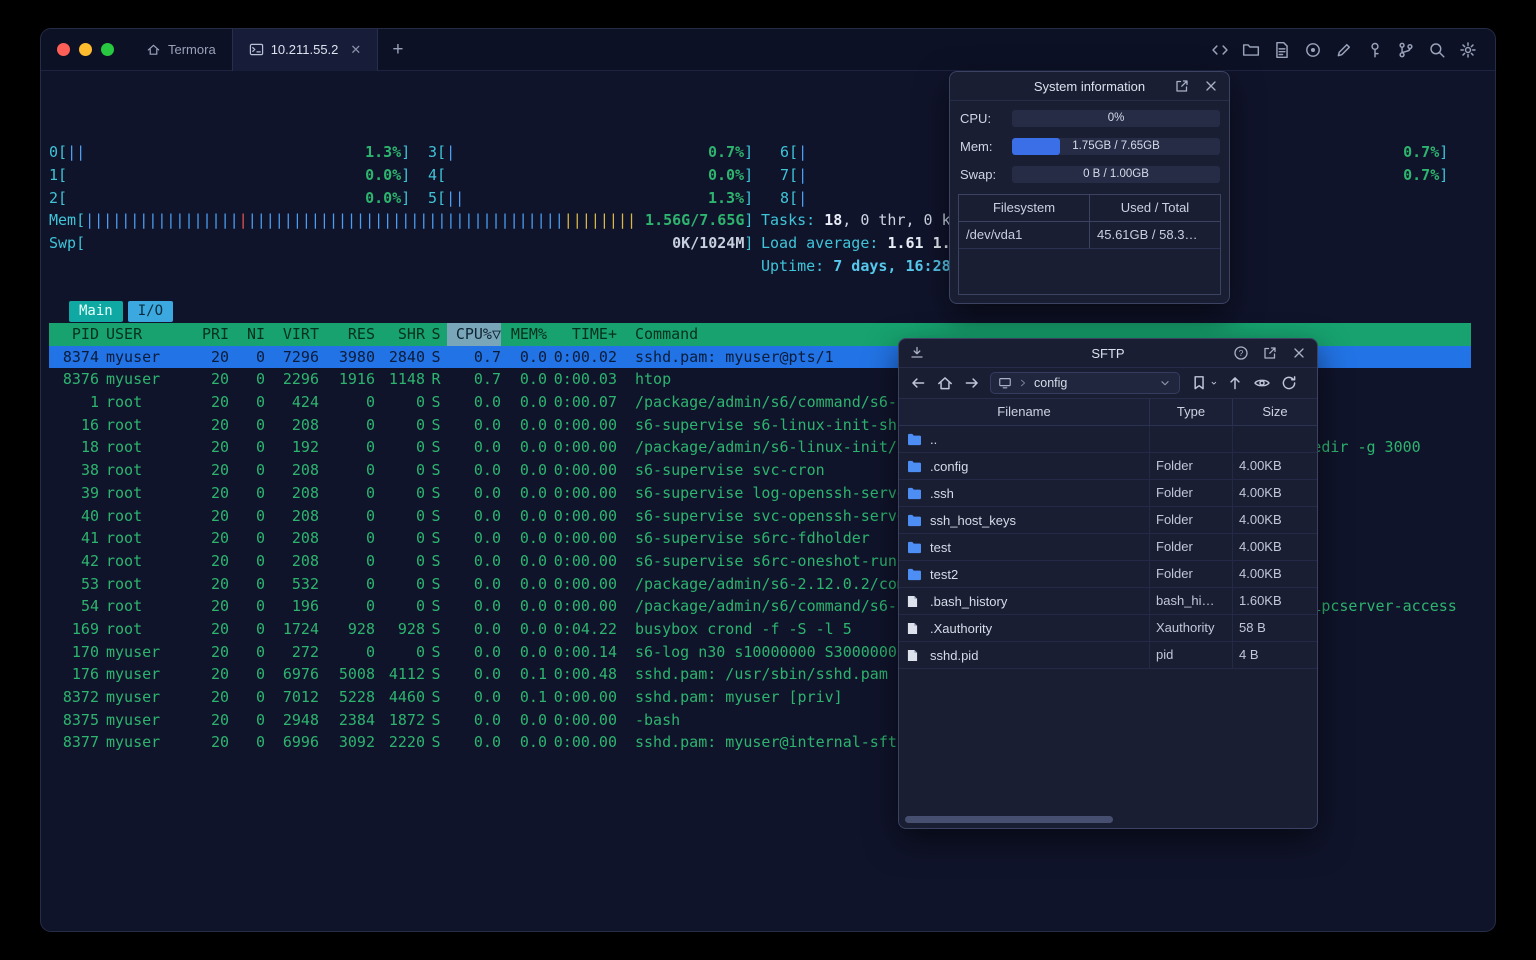 The image size is (1536, 960). What do you see at coordinates (1437, 50) in the screenshot?
I see `search-icon` at bounding box center [1437, 50].